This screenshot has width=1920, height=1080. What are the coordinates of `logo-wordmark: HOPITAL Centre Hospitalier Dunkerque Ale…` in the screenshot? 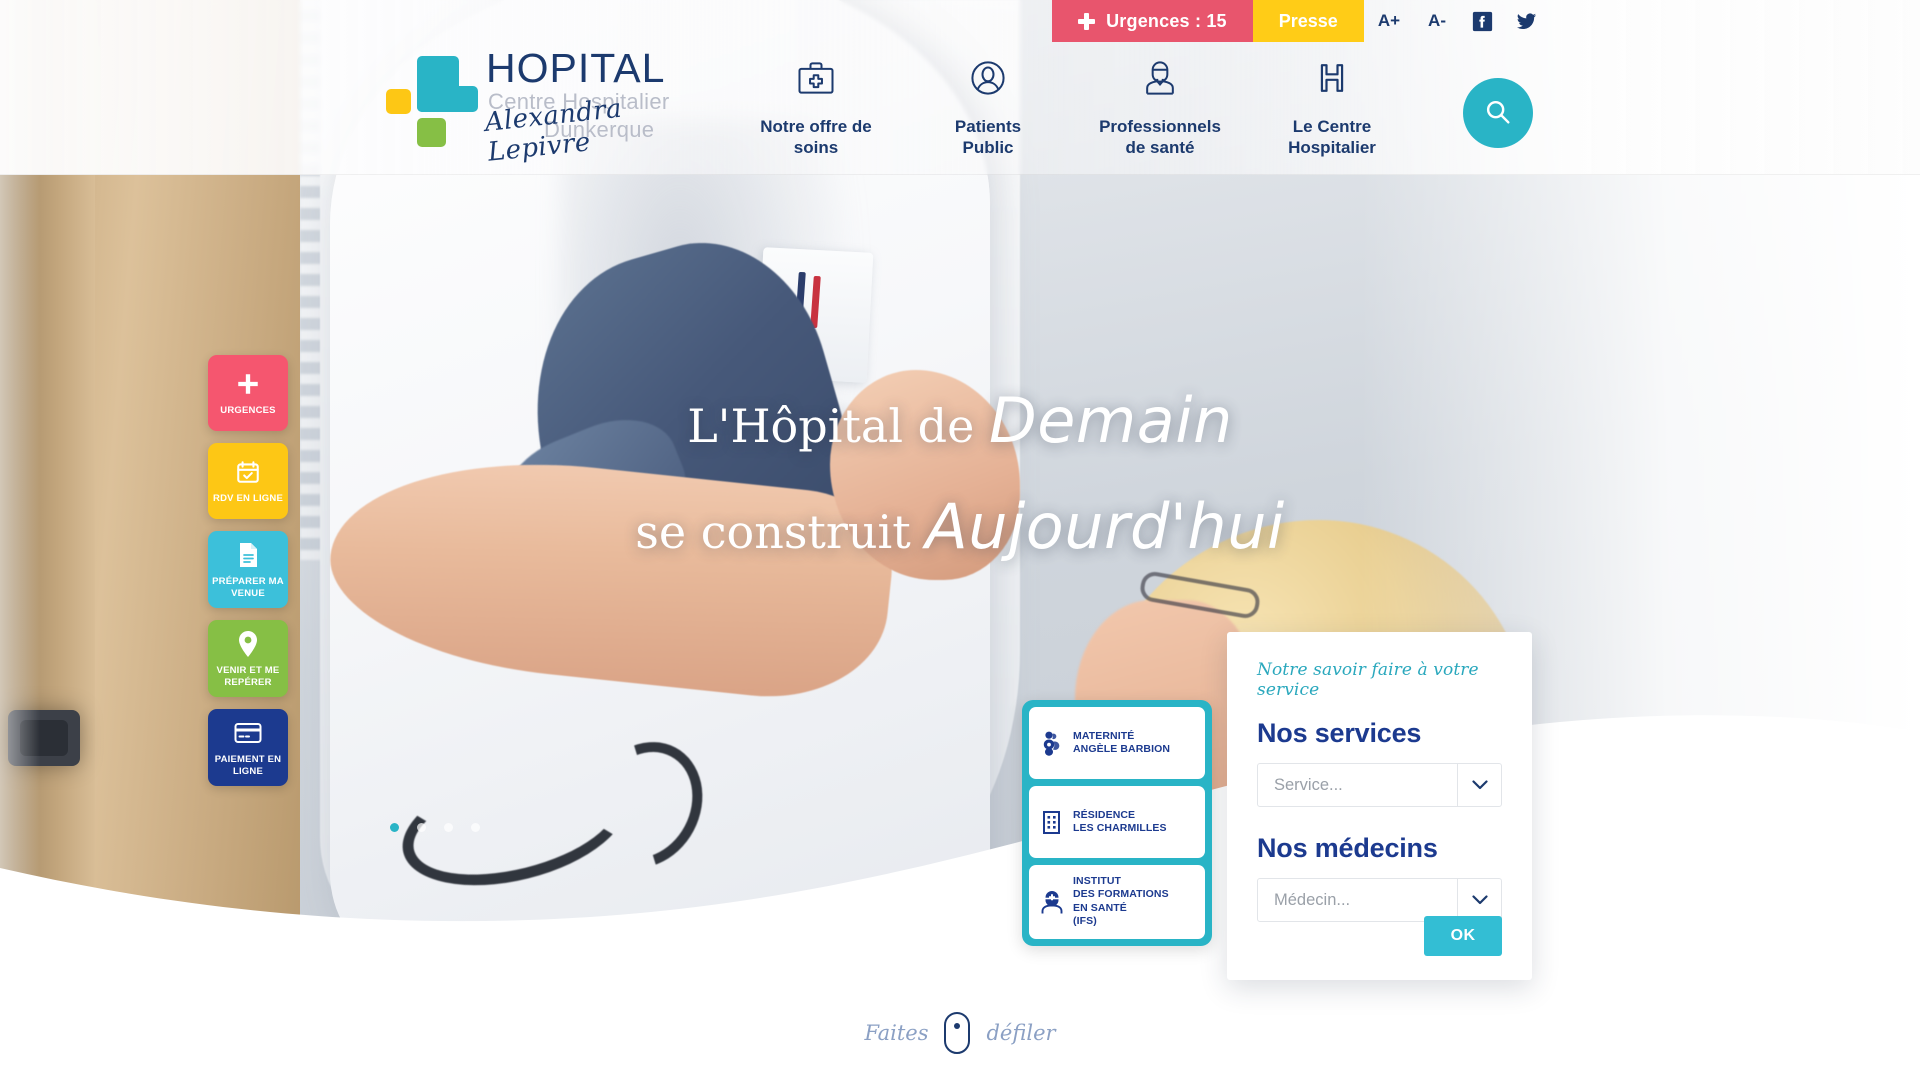 It's located at (579, 106).